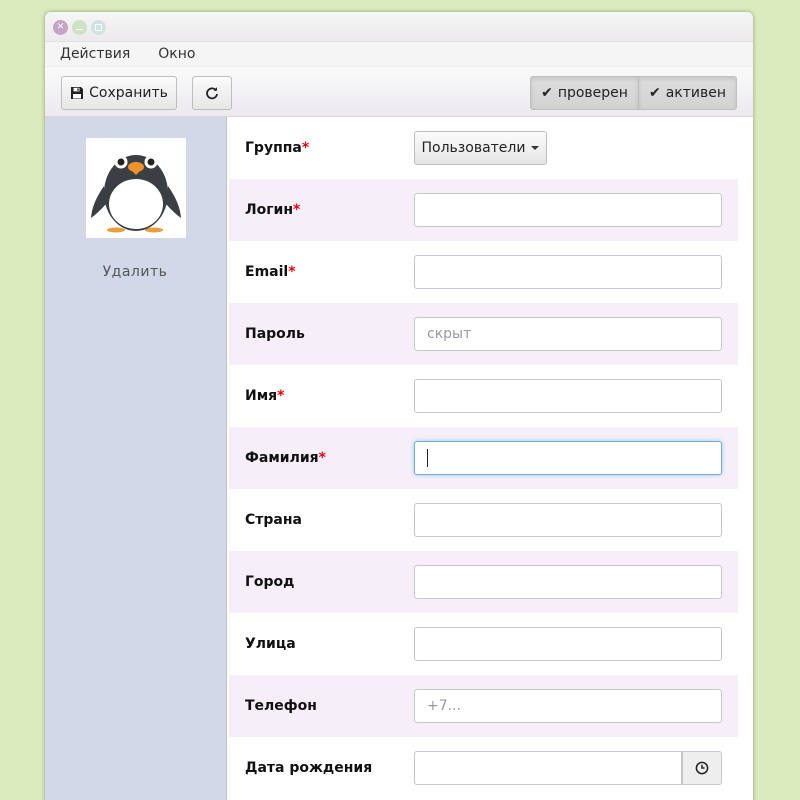  Describe the element at coordinates (265, 396) in the screenshot. I see `first-name-label: Имя *` at that location.